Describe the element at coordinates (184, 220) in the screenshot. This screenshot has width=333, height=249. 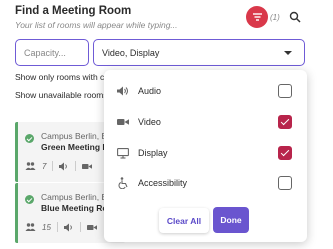
I see `clear-all-button: Clear All` at that location.